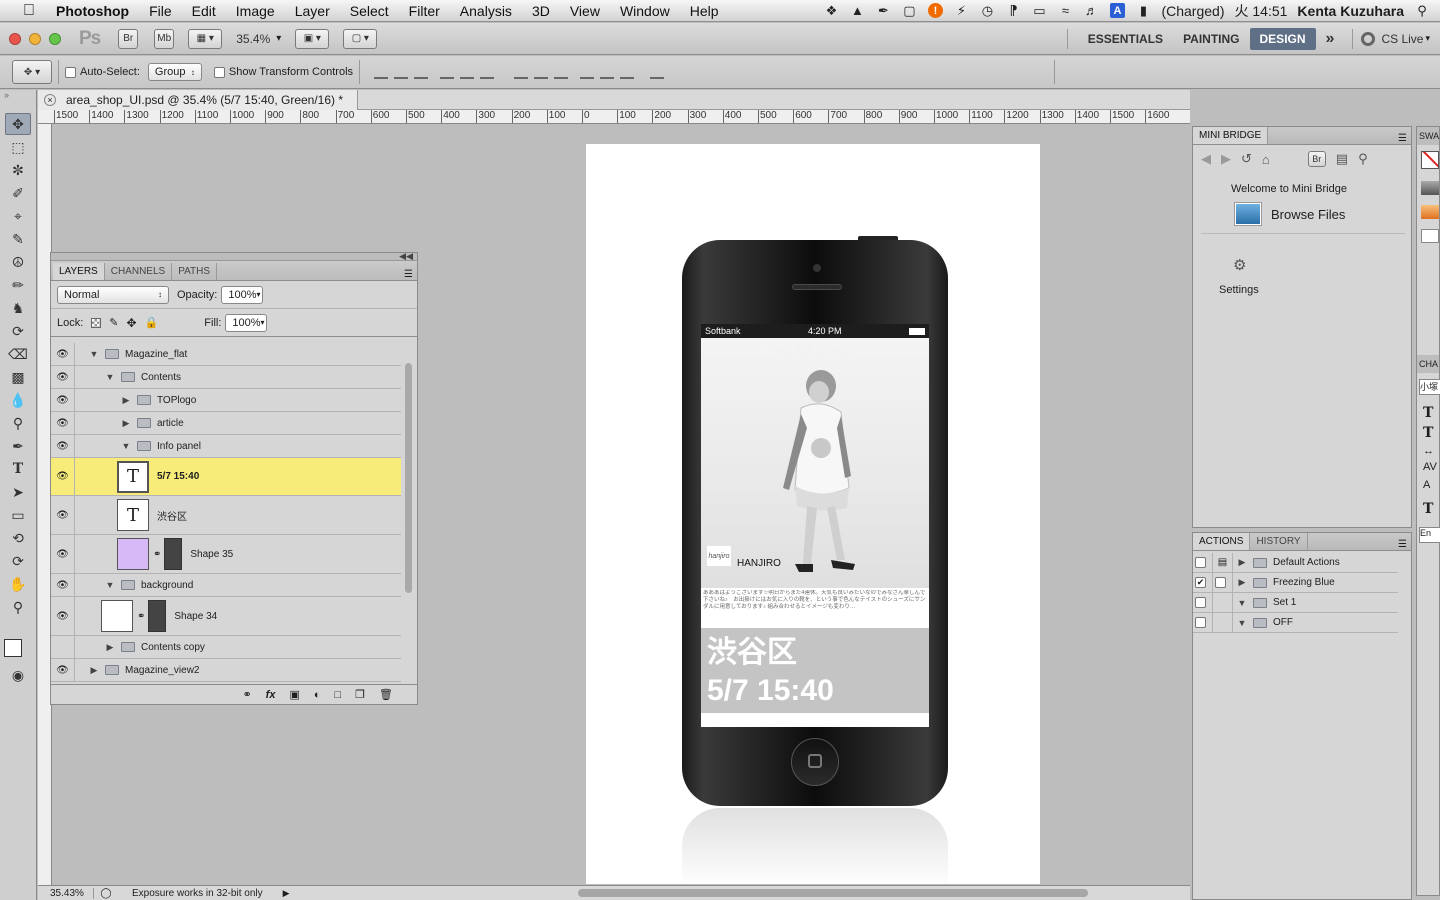  Describe the element at coordinates (585, 11) in the screenshot. I see `menu-view: View` at that location.